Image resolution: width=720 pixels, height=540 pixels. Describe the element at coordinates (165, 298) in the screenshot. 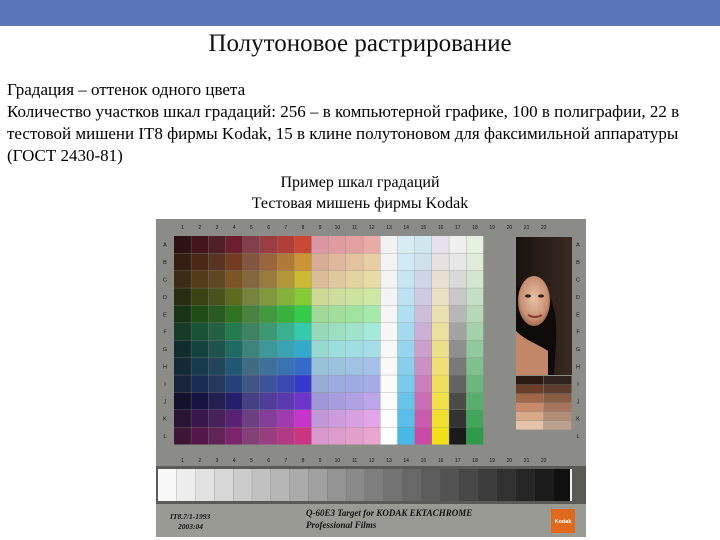

I see `row-letter-left: D` at that location.